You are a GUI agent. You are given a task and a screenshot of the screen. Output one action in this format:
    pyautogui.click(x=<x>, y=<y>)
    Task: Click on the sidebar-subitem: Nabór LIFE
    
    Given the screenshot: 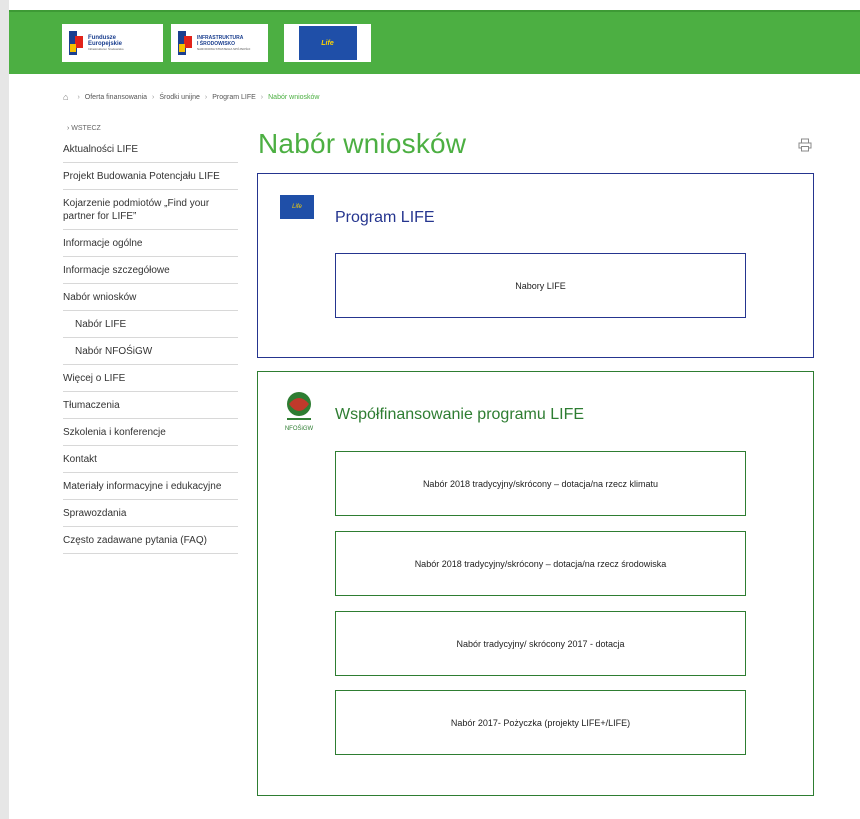 What is the action you would take?
    pyautogui.click(x=150, y=324)
    